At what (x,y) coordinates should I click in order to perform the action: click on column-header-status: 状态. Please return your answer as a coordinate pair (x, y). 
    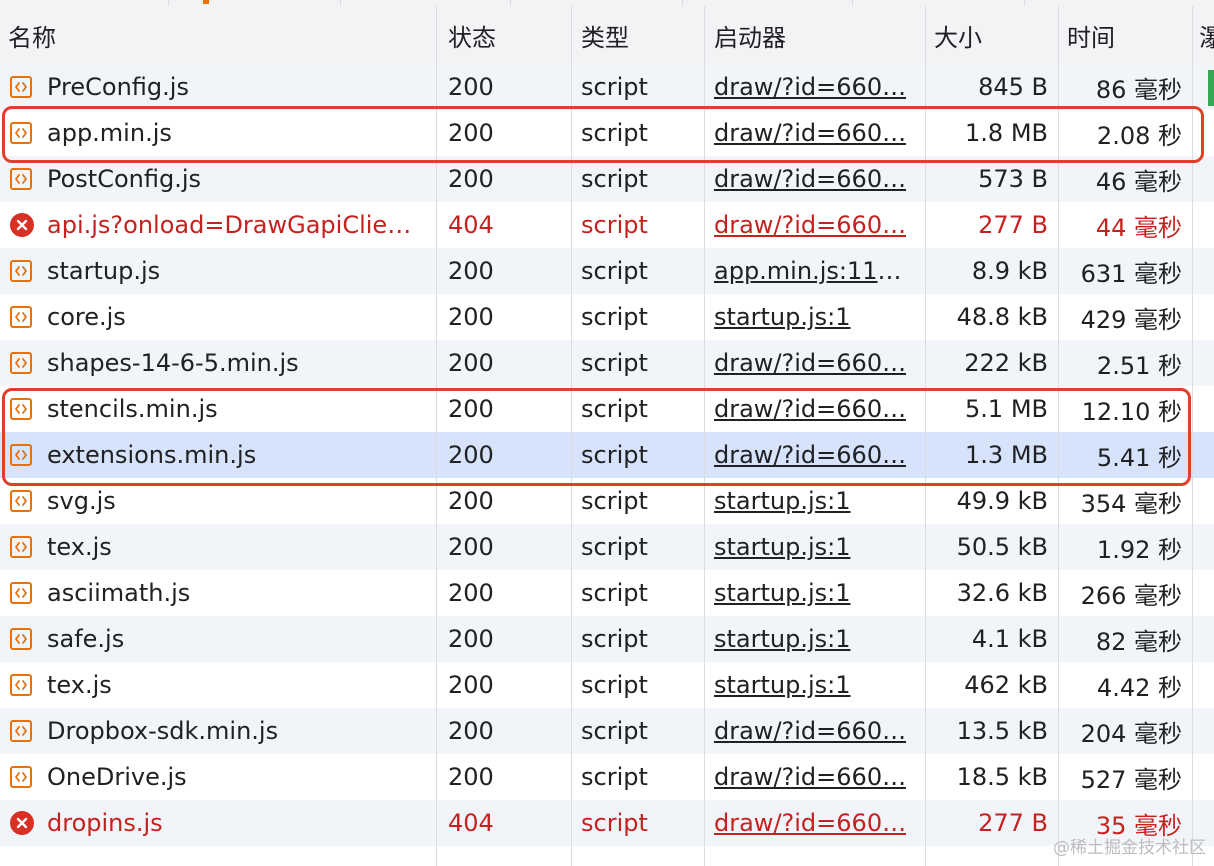
    Looking at the image, I should click on (504, 35).